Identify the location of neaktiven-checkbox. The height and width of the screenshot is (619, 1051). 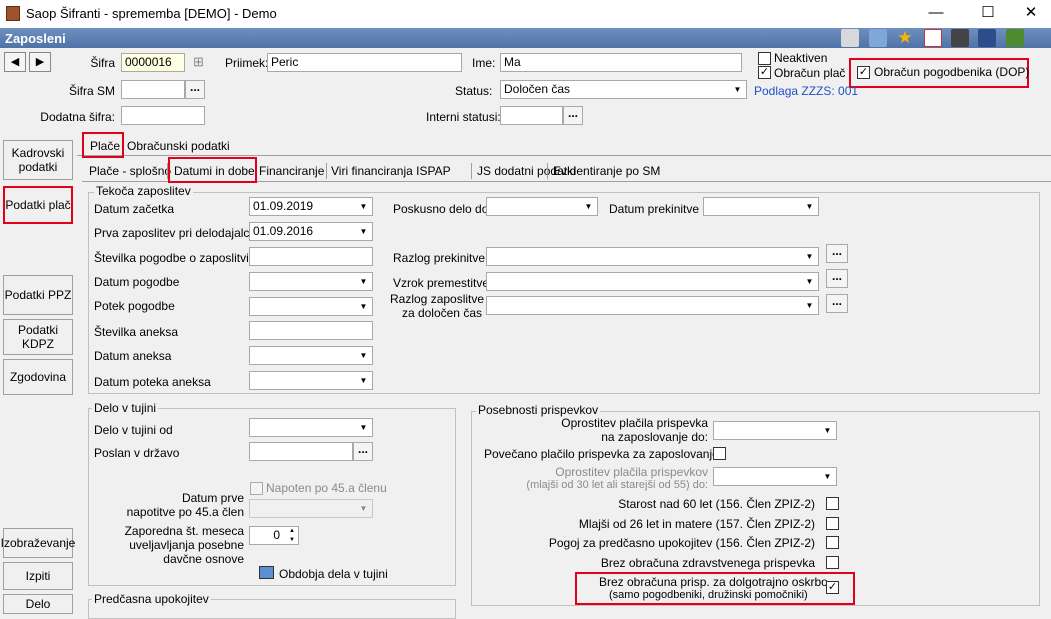
(764, 58).